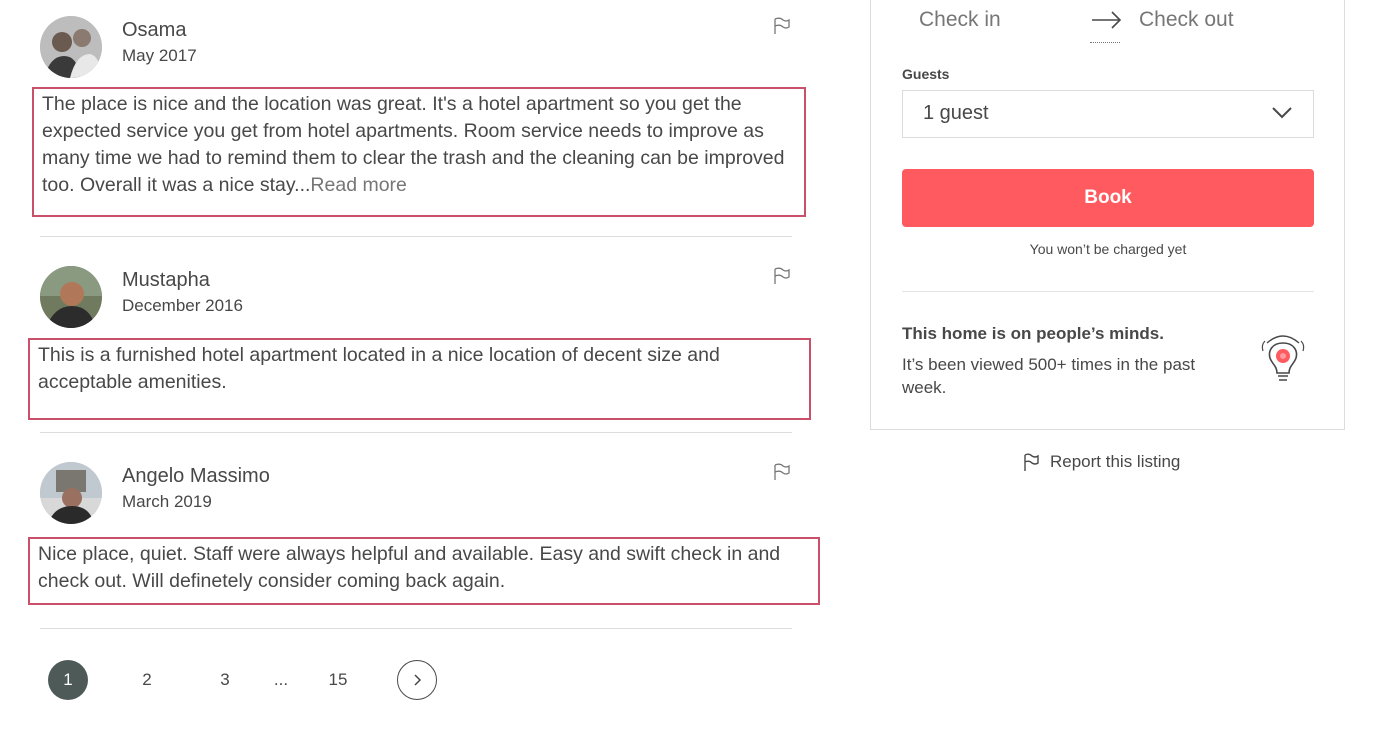 This screenshot has width=1400, height=743. I want to click on arrow-right-icon, so click(1107, 20).